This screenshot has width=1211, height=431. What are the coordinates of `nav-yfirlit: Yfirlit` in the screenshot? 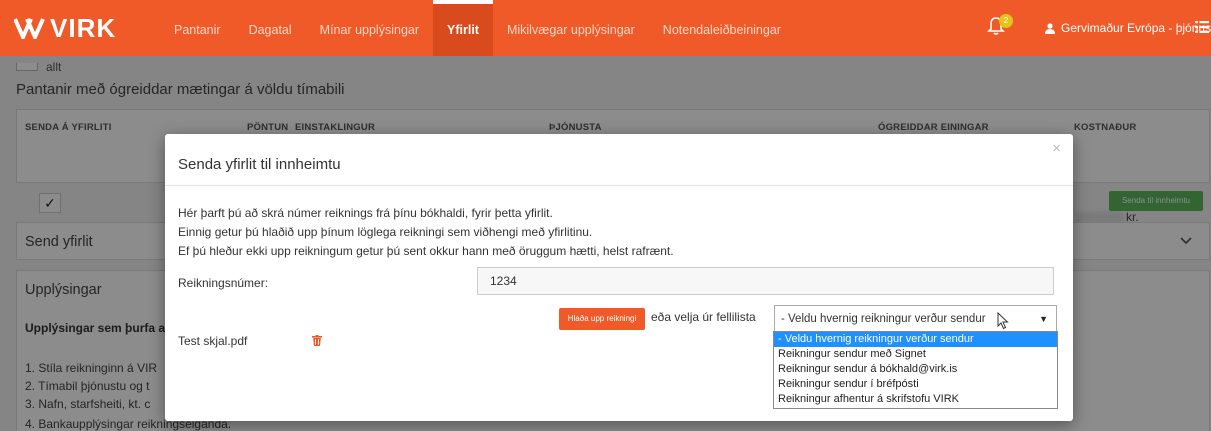 It's located at (463, 28).